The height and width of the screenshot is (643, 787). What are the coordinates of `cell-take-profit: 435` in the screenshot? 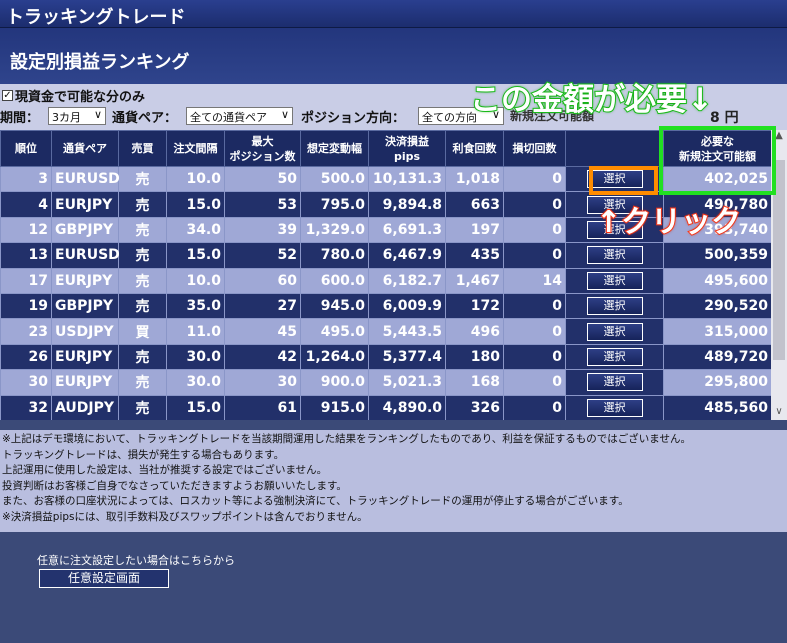 It's located at (474, 255).